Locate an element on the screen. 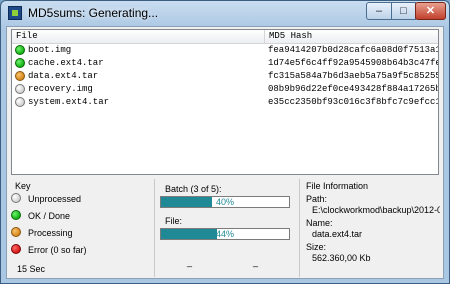  app-icon is located at coordinates (15, 13).